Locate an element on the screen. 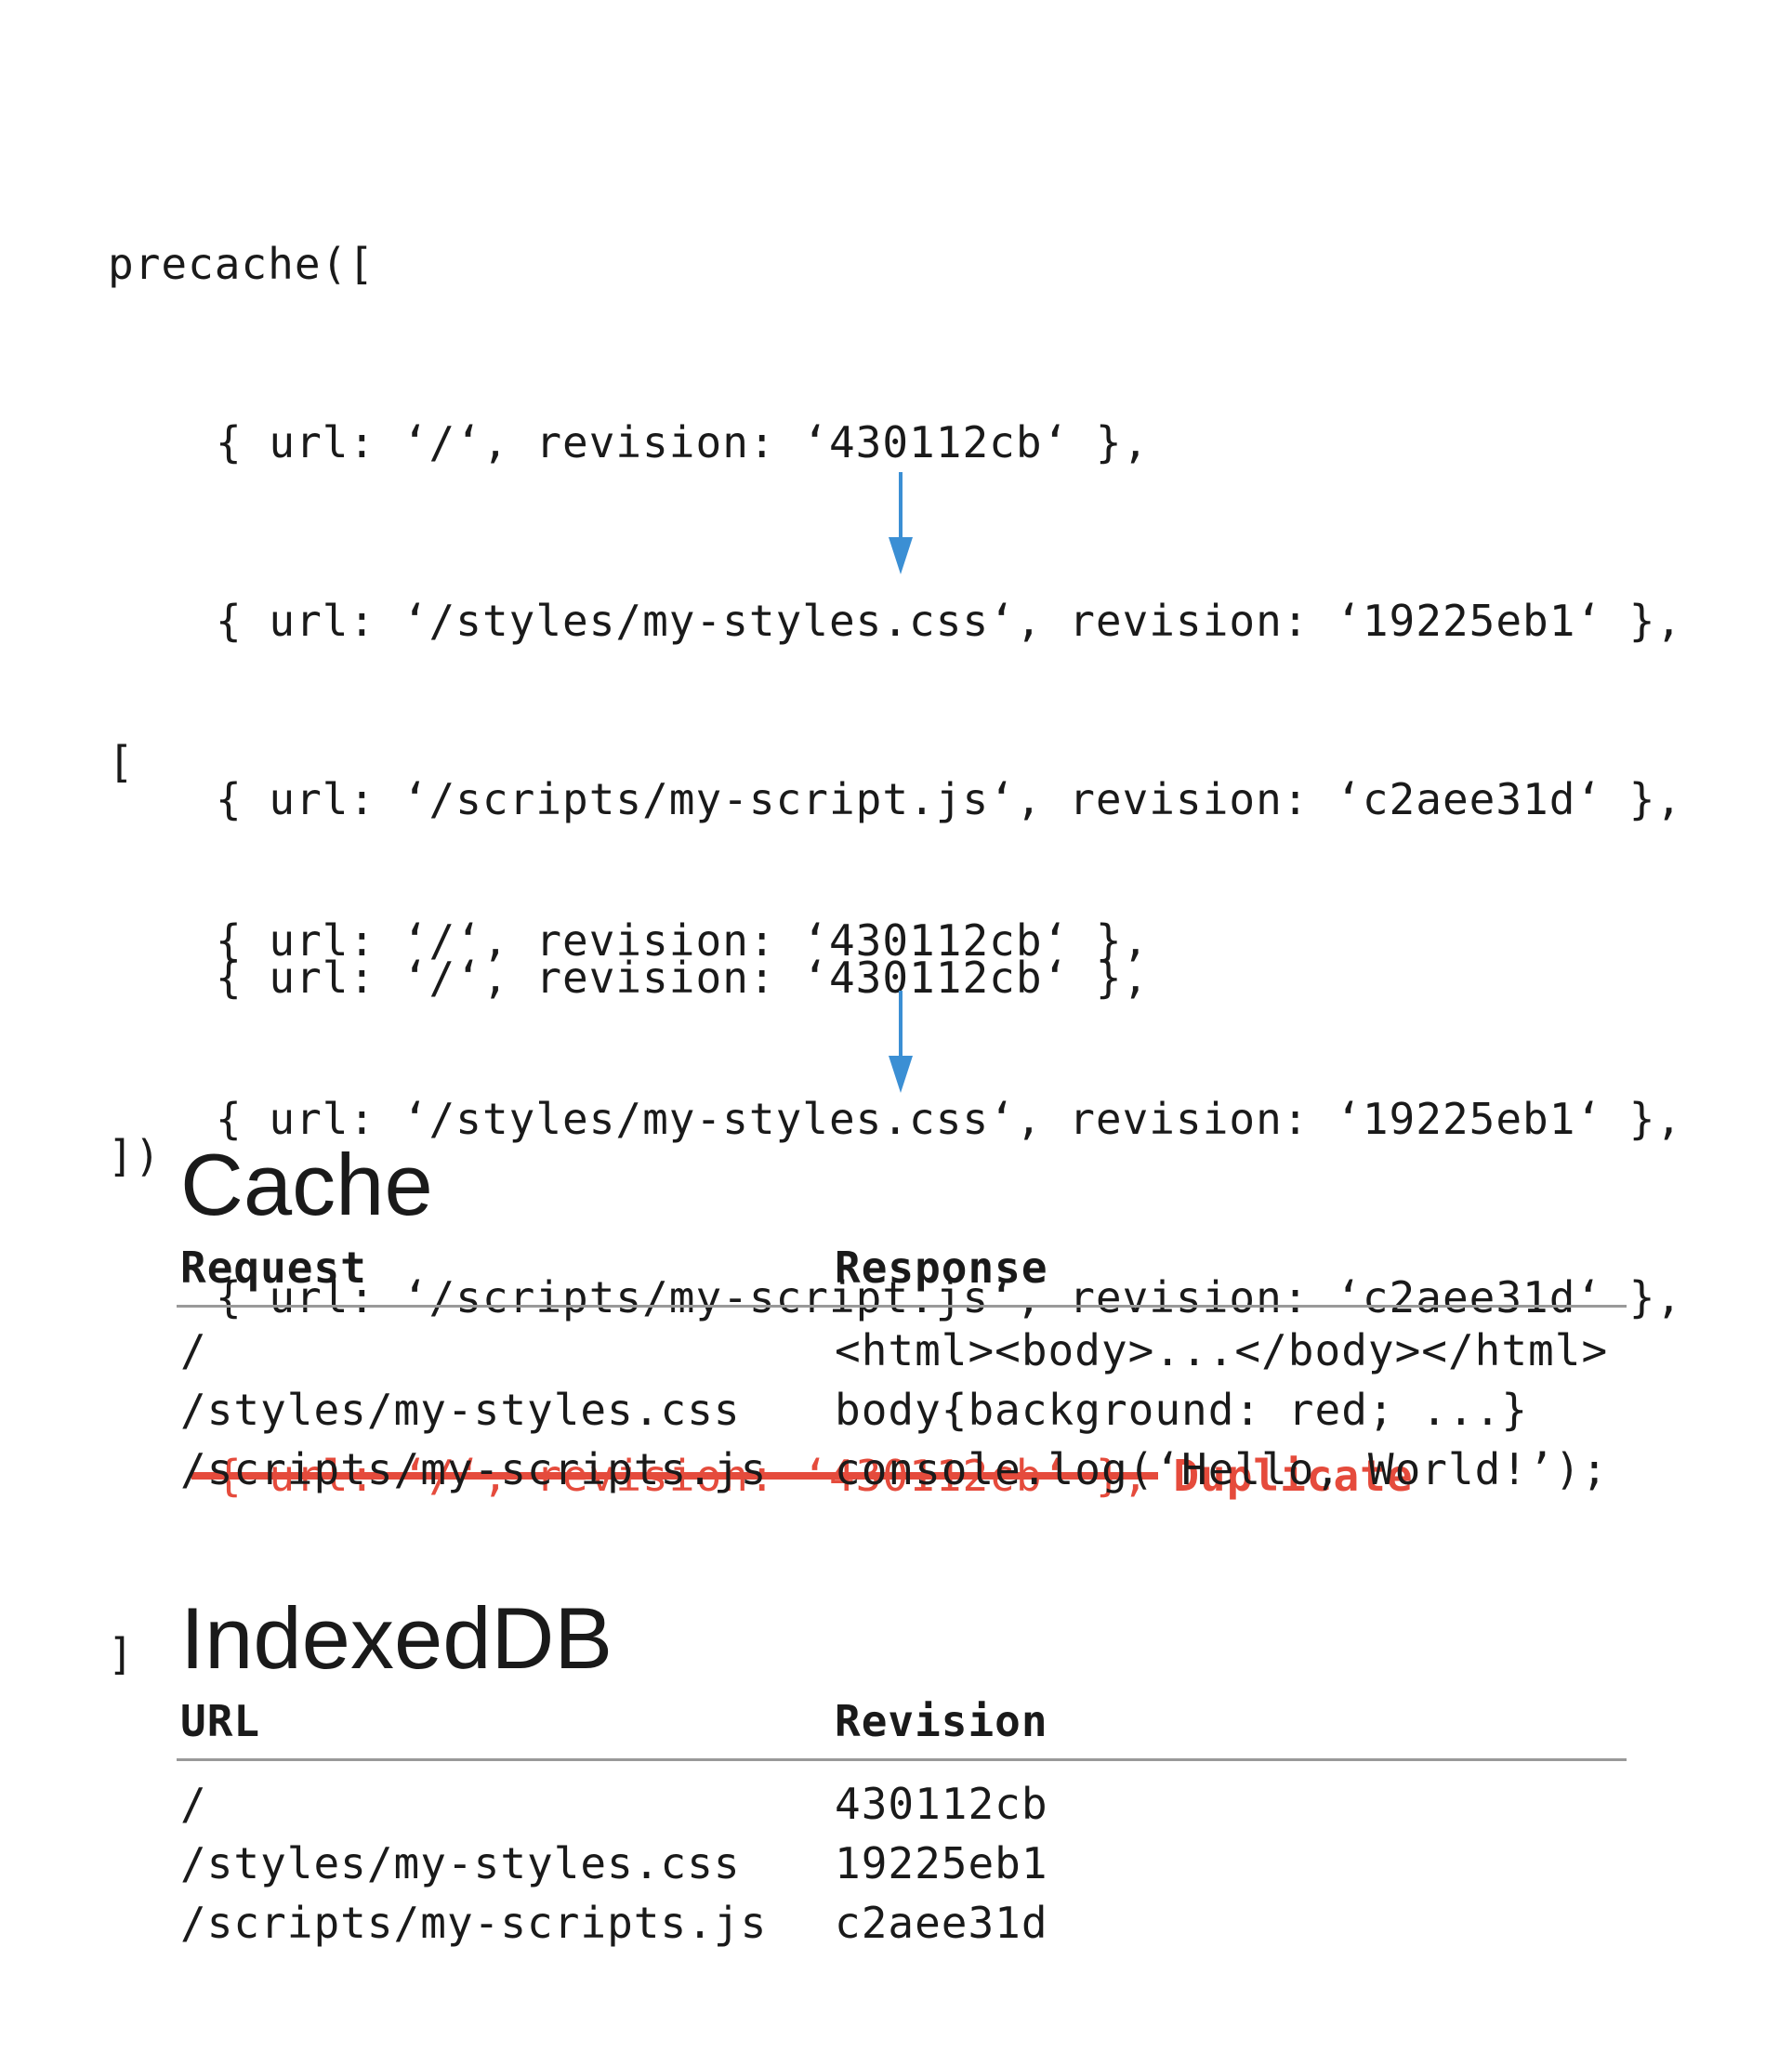  column-header-request: Request is located at coordinates (504, 1275).